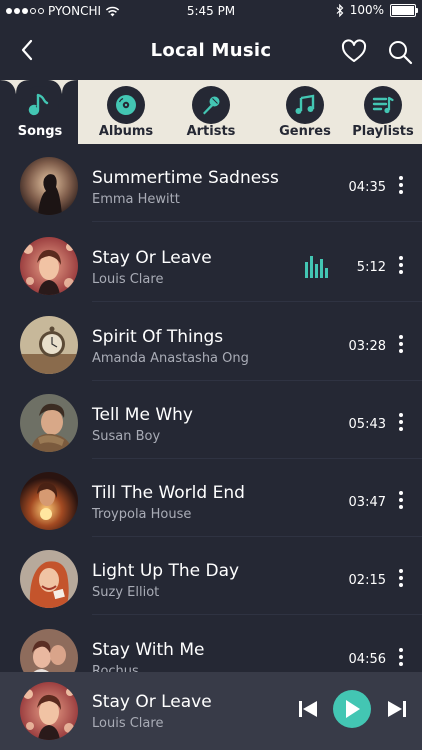  I want to click on song-title: Tell Me Why, so click(142, 415).